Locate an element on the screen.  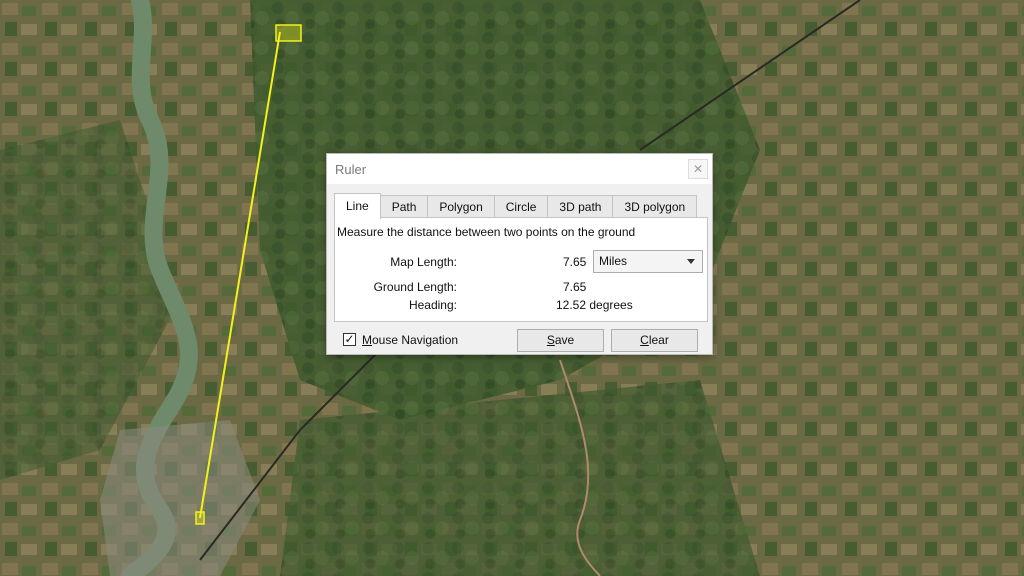
clear-mnemonic: C is located at coordinates (644, 340).